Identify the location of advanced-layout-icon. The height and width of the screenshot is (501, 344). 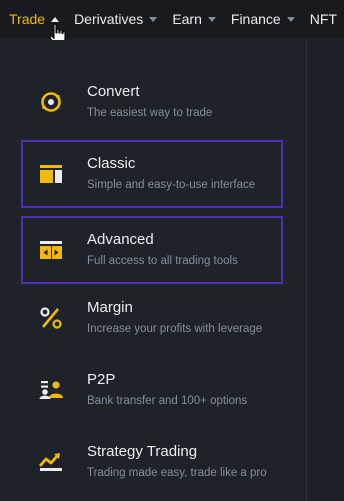
(51, 250).